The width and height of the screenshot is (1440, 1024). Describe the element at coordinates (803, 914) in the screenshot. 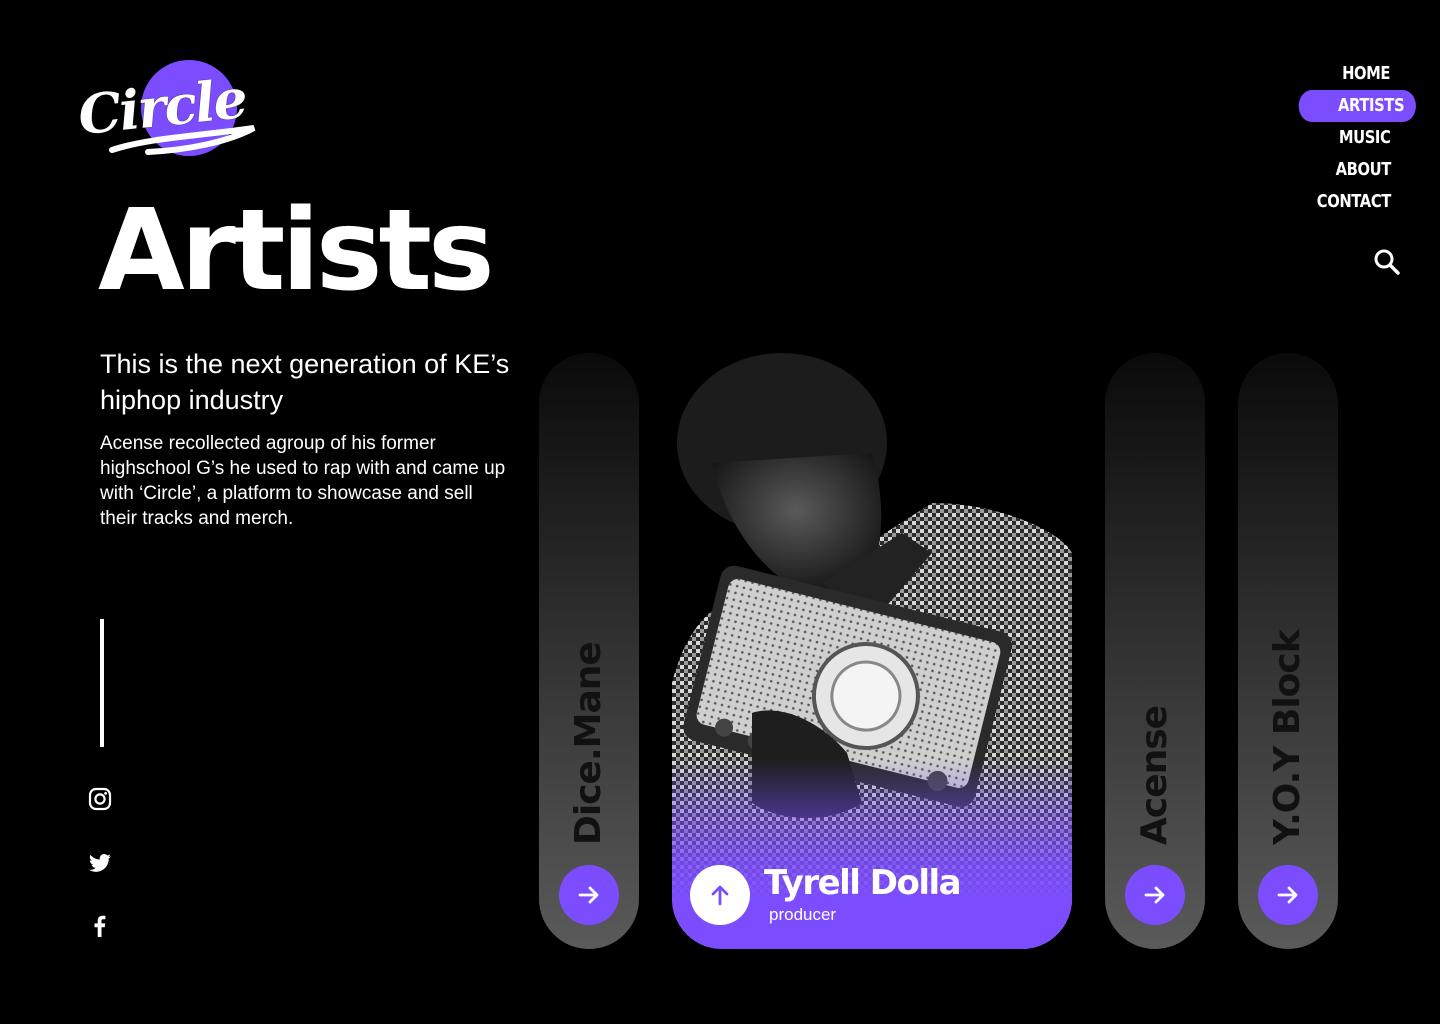

I see `featured-artist-role: producer` at that location.